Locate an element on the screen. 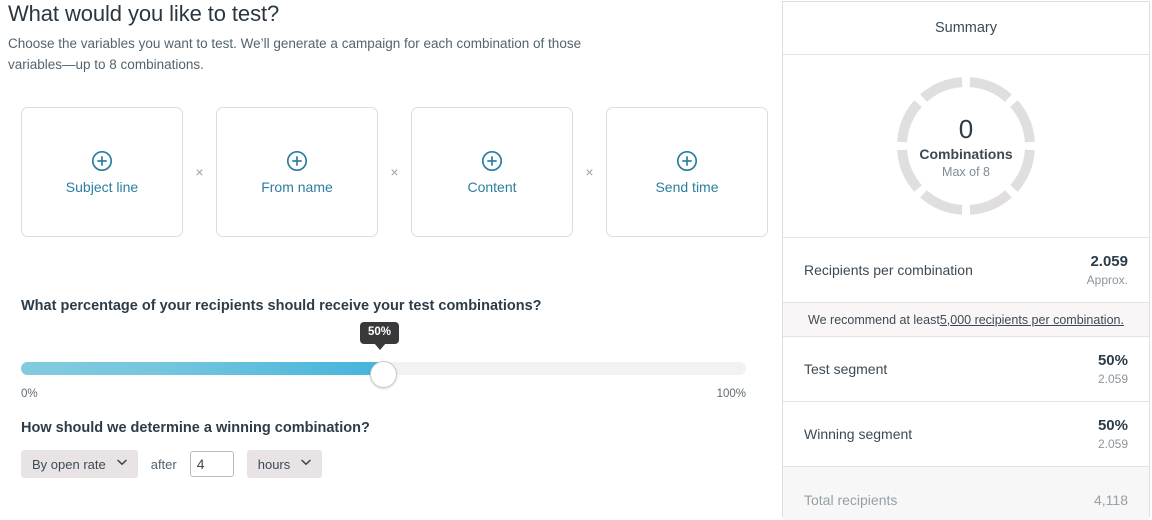  variable-card-send-time: Send time is located at coordinates (687, 172).